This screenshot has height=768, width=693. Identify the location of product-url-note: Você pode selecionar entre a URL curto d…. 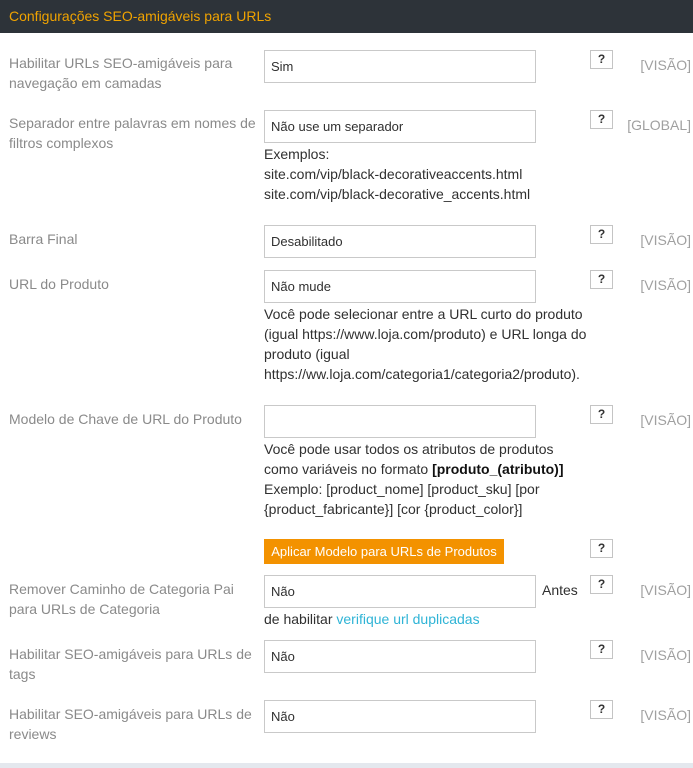
(425, 344).